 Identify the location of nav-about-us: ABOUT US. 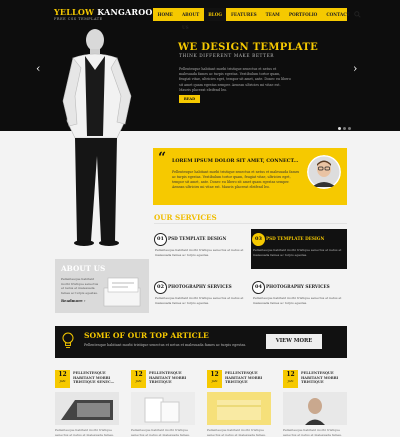
(190, 19).